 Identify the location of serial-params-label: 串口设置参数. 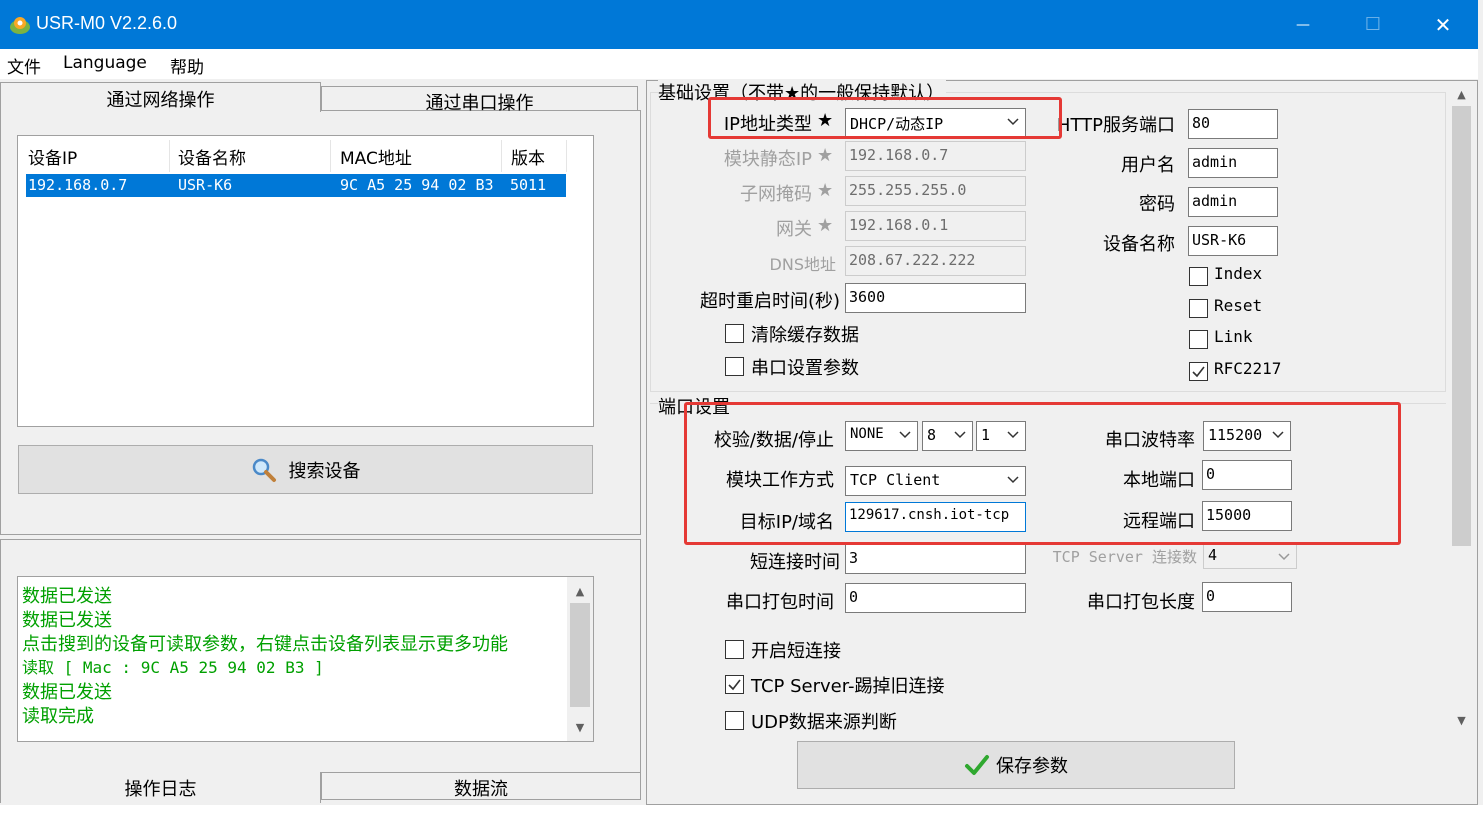
(805, 368).